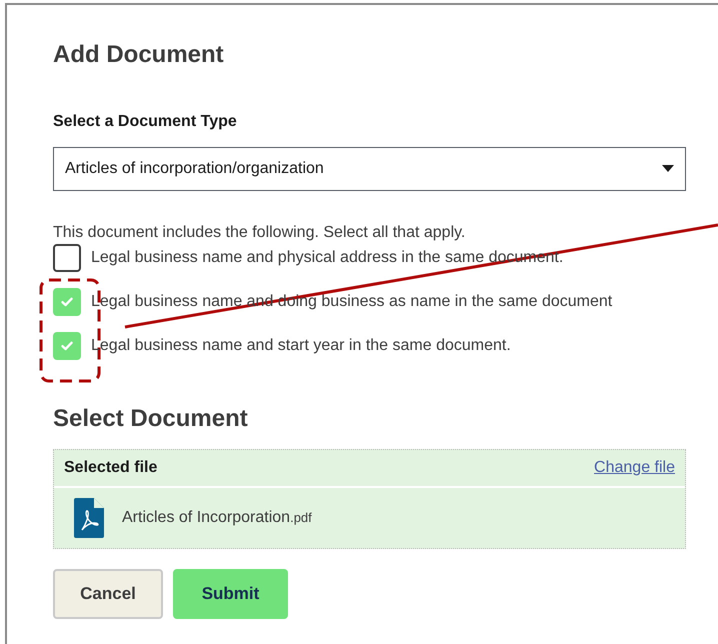 The image size is (718, 644). Describe the element at coordinates (634, 468) in the screenshot. I see `change-file-link: Change file` at that location.